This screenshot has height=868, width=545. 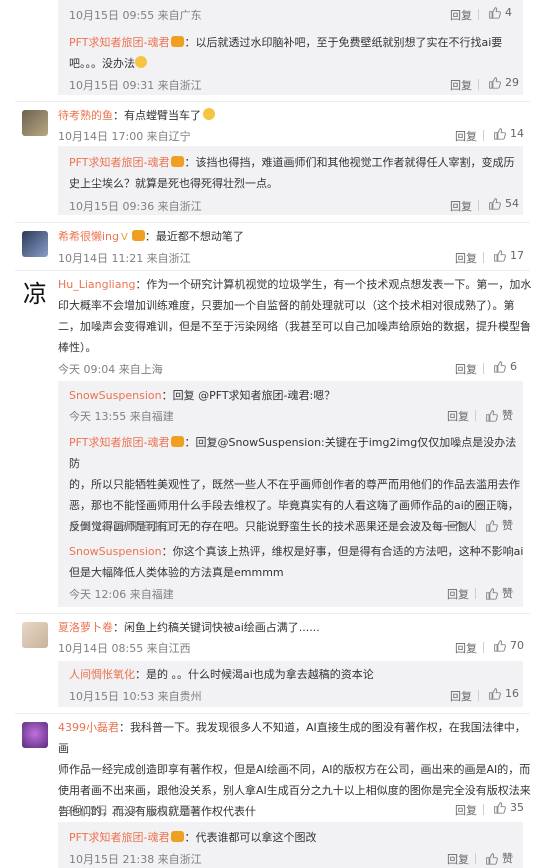 What do you see at coordinates (508, 645) in the screenshot?
I see `like-button: 70` at bounding box center [508, 645].